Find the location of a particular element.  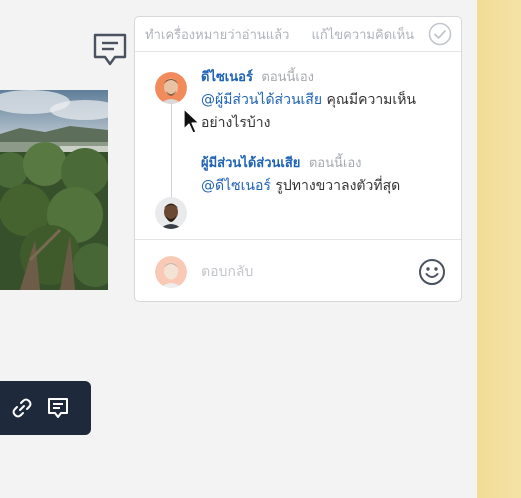

reply-area is located at coordinates (298, 270).